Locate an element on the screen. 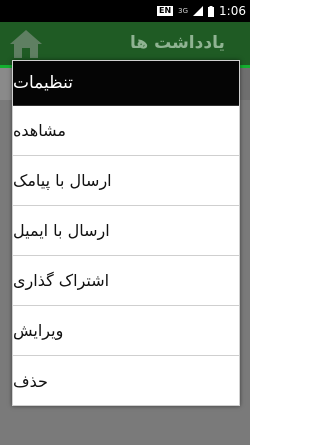 The height and width of the screenshot is (445, 320). language-indicator: EN is located at coordinates (165, 11).